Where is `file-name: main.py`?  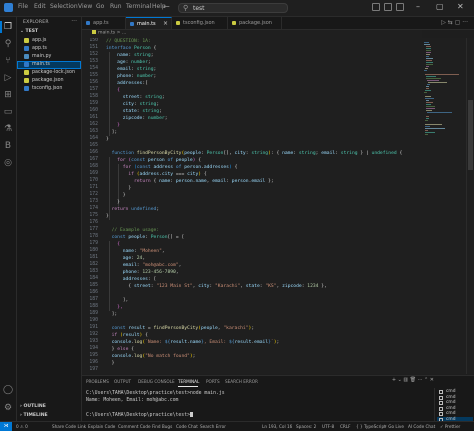 file-name: main.py is located at coordinates (42, 56).